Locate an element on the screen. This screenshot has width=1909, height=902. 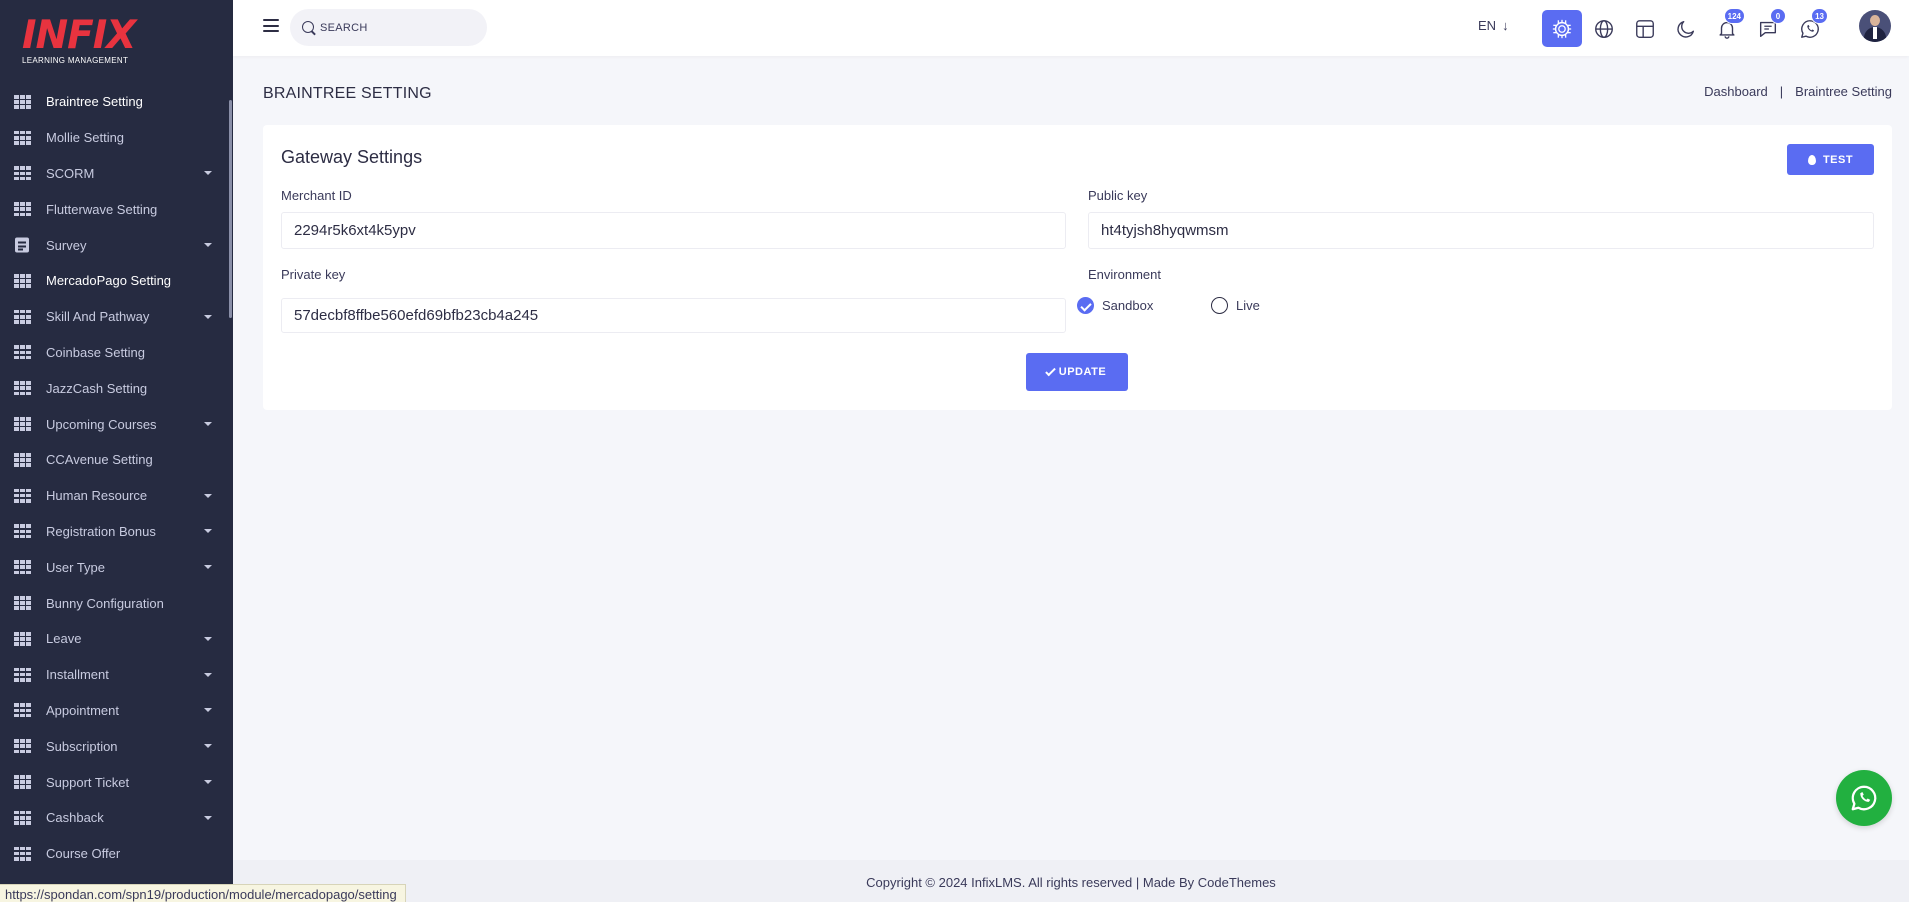
sidebar-item: Coinbase Setting is located at coordinates (114, 353).